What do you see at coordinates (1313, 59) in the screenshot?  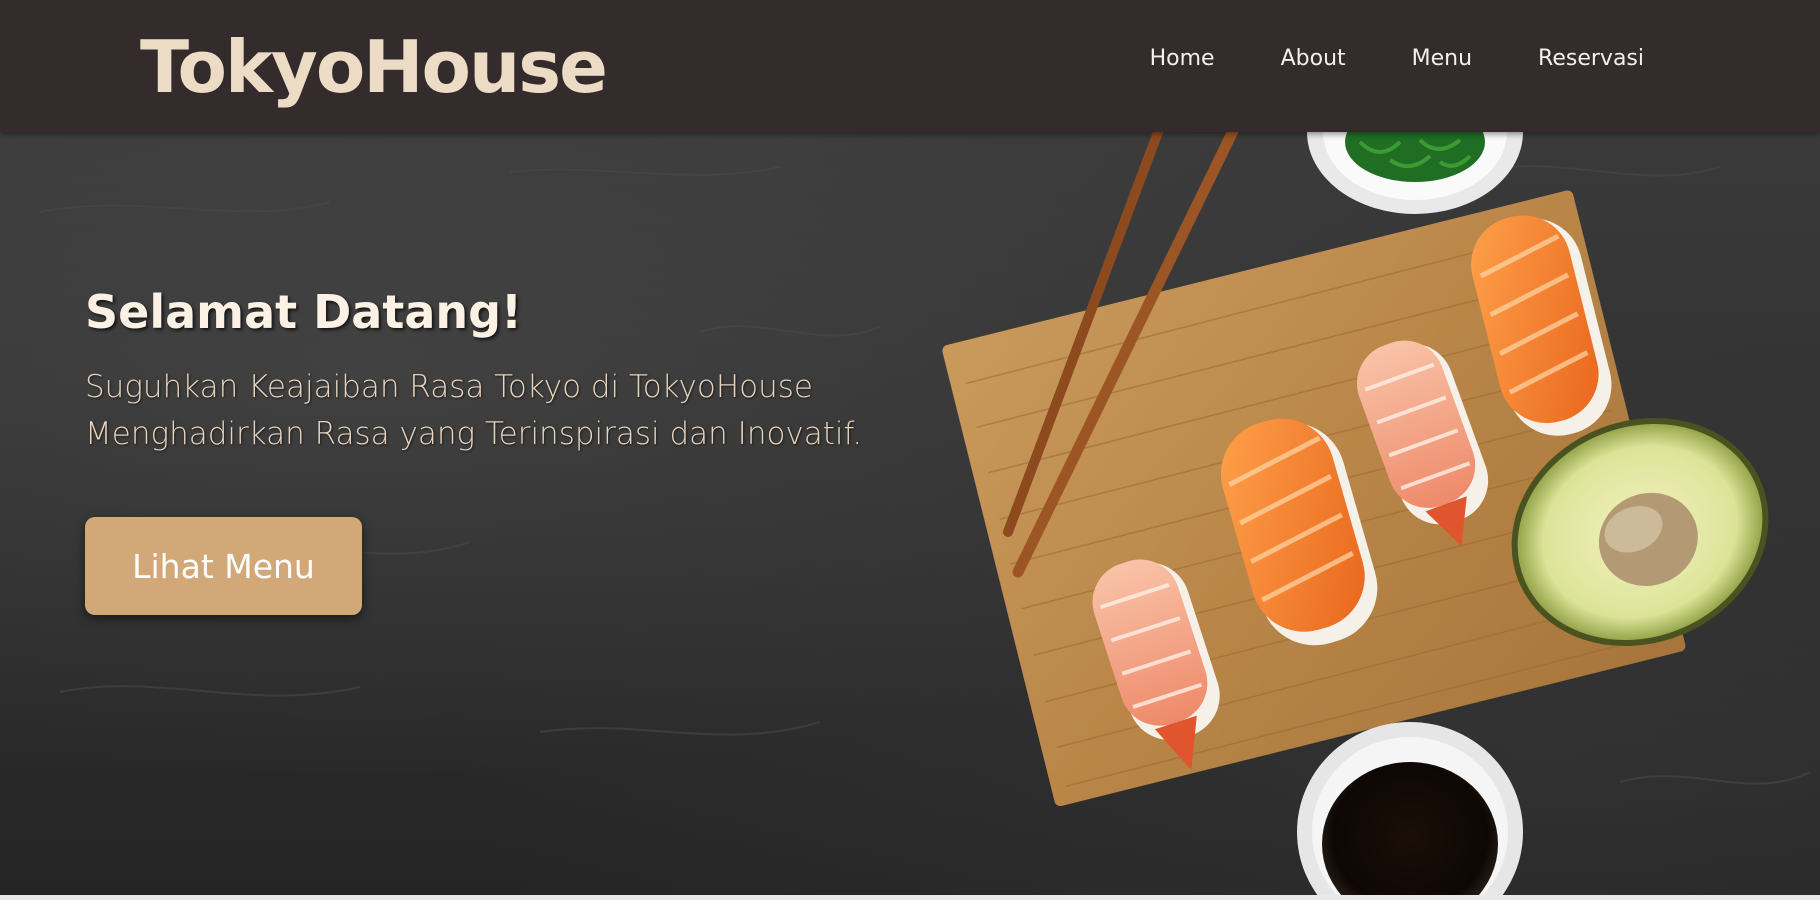 I see `nav-link-about: About` at bounding box center [1313, 59].